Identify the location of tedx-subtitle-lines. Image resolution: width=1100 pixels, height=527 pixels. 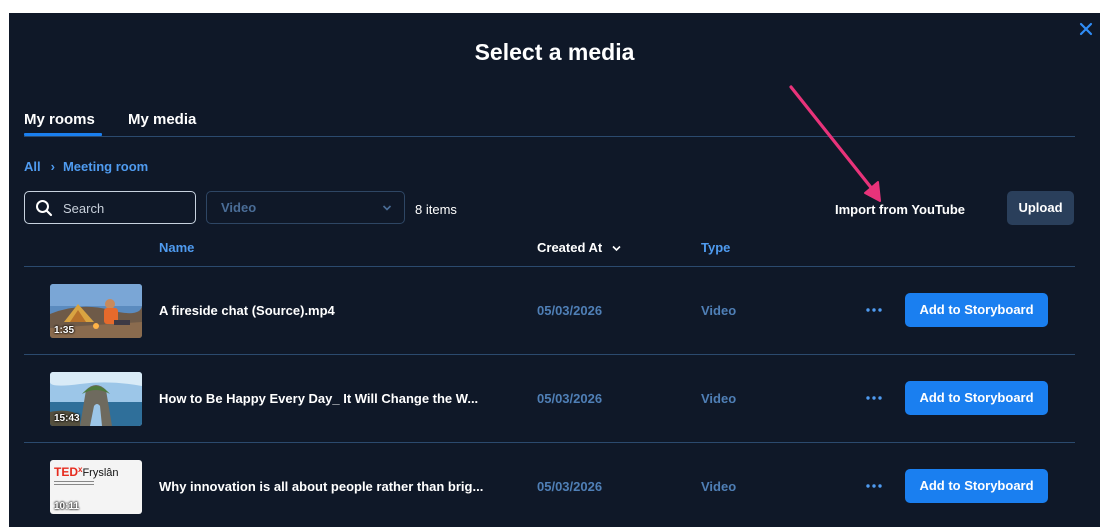
(74, 484).